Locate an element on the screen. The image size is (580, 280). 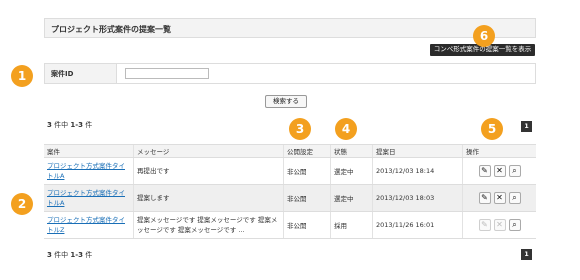
table-header: 案件 メッセージ 公開設定 状態 提案日 操作 is located at coordinates (290, 151).